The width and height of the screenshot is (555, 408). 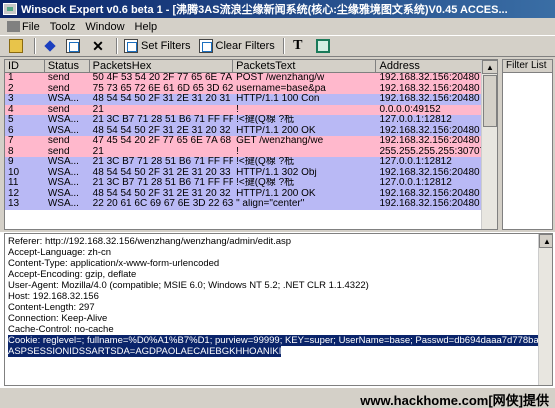 I want to click on cell-id: 7, so click(x=11, y=141).